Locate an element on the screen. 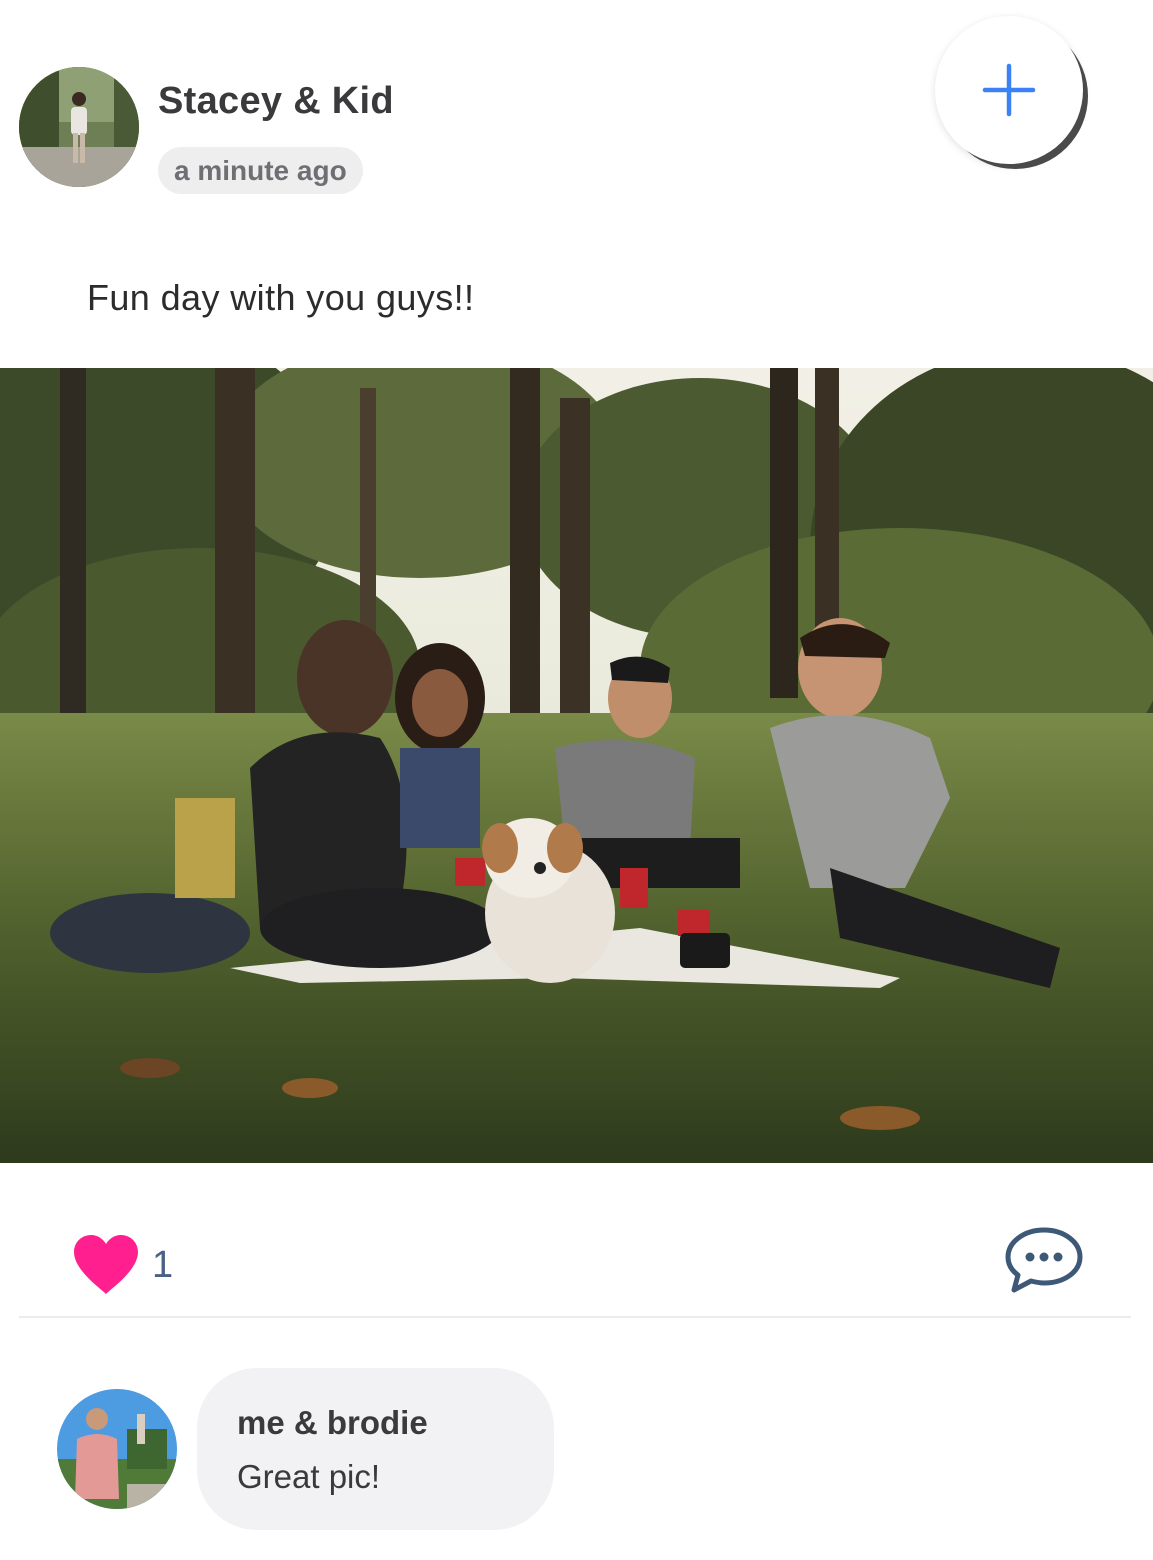  post-timestamp: a minute ago is located at coordinates (260, 170).